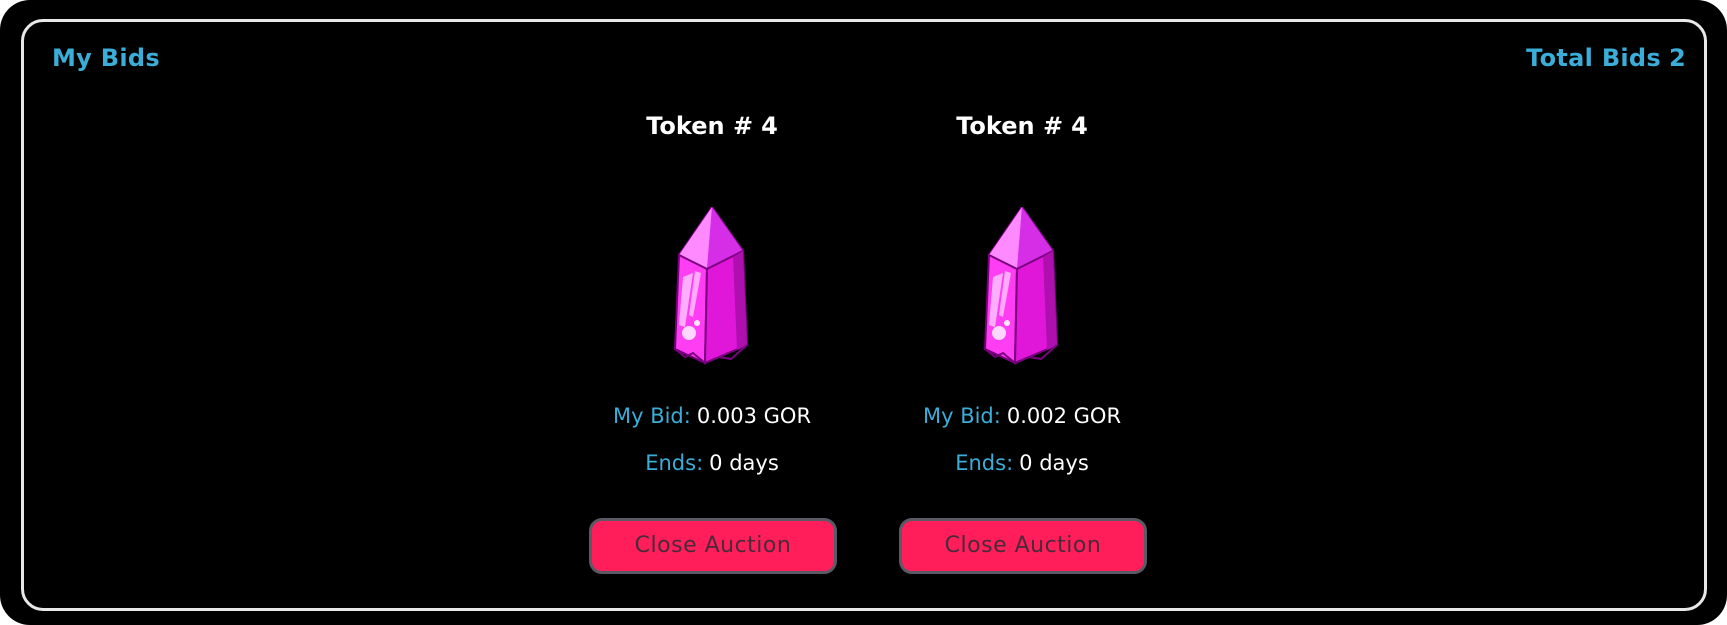  I want to click on bid-card: Token #4 My Bid:0.002 GOR Ends:0 days, so click(1022, 347).